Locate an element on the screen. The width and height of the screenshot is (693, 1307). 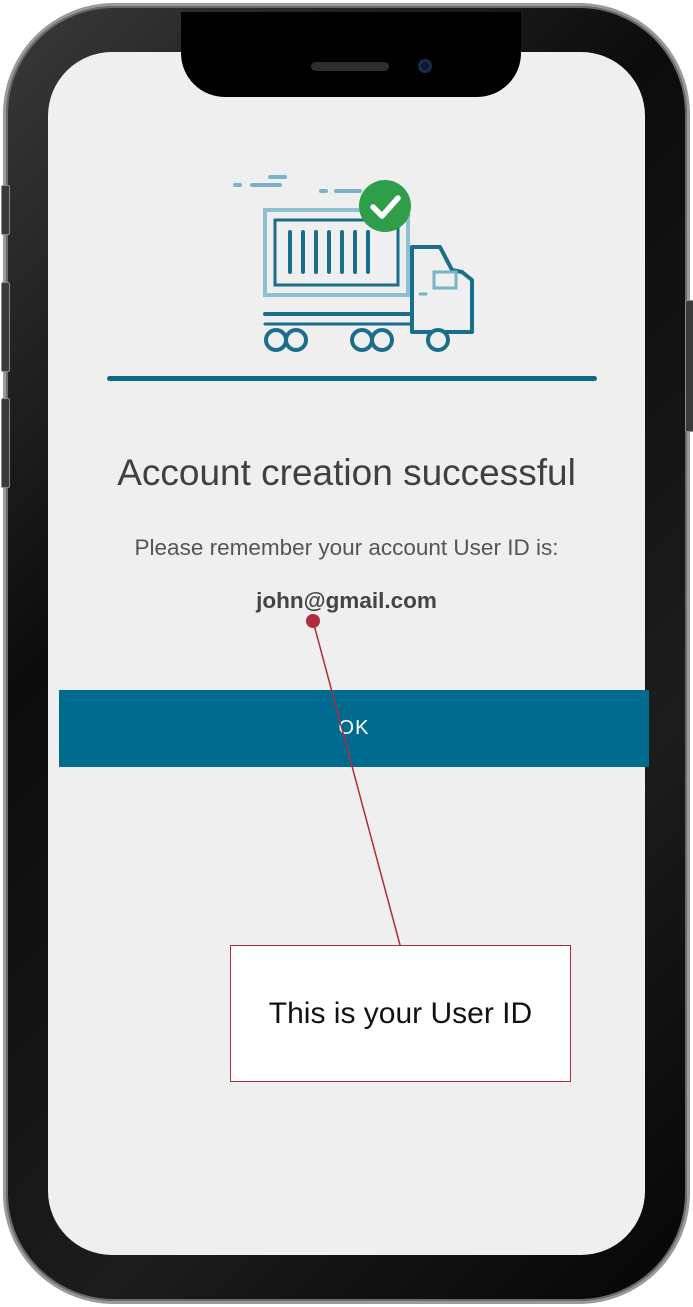
annotation-text: This is your User ID is located at coordinates (400, 1013).